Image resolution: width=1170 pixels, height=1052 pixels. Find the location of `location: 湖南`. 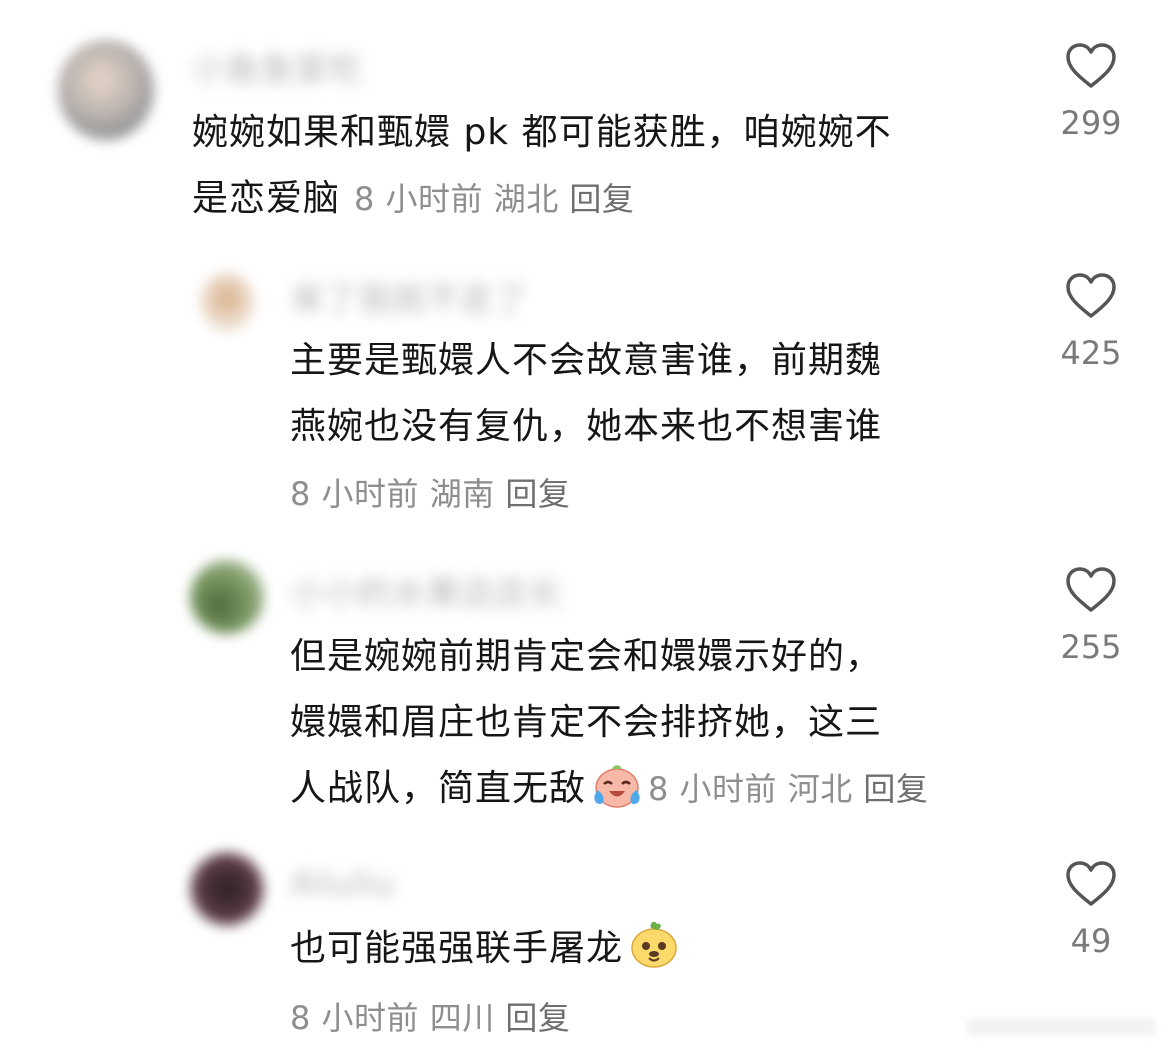

location: 湖南 is located at coordinates (462, 494).